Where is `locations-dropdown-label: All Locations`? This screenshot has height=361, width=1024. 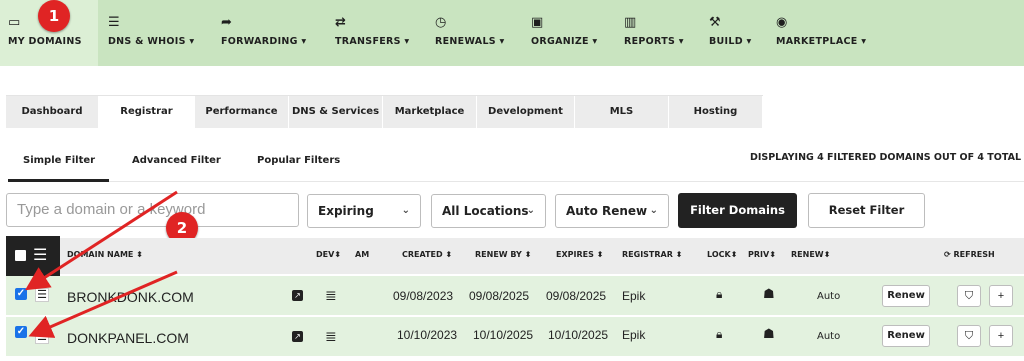 locations-dropdown-label: All Locations is located at coordinates (485, 211).